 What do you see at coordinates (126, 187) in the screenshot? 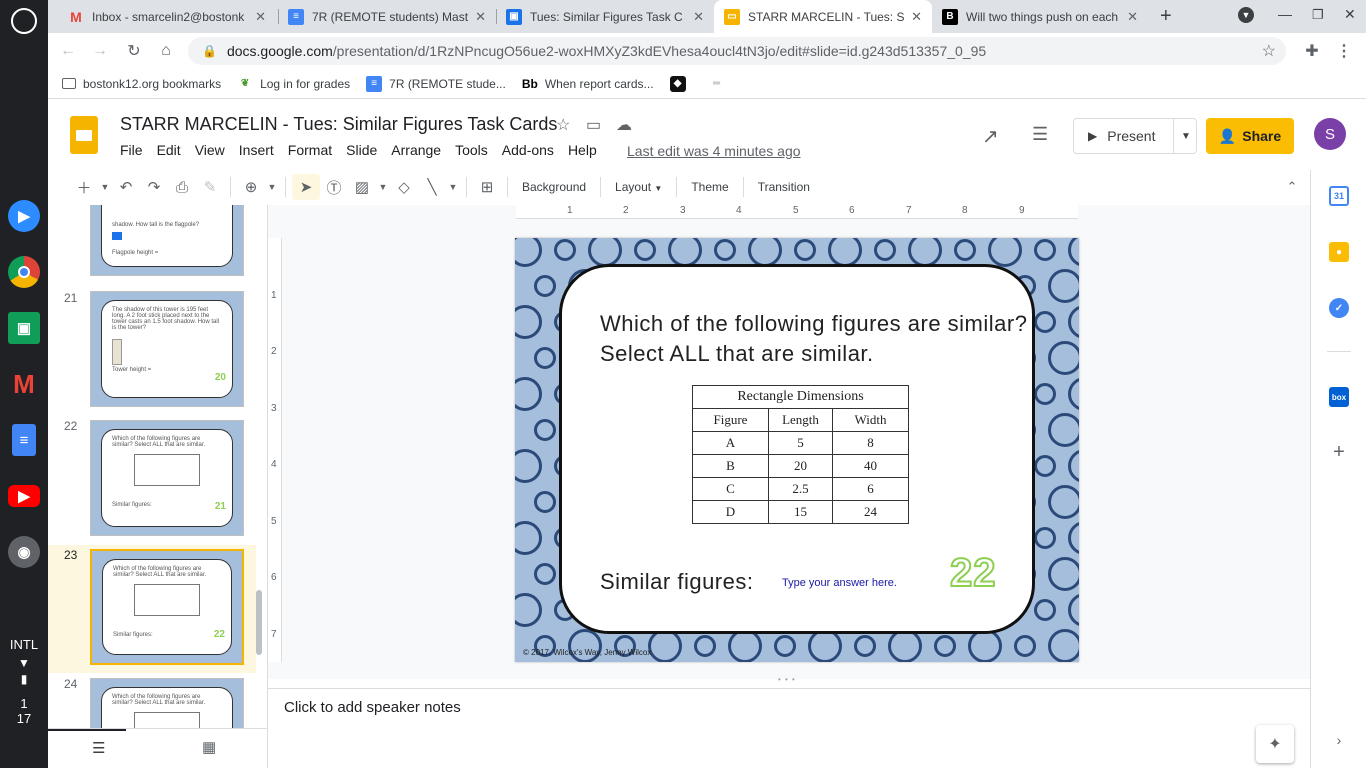
I see `undo-icon: ↶` at bounding box center [126, 187].